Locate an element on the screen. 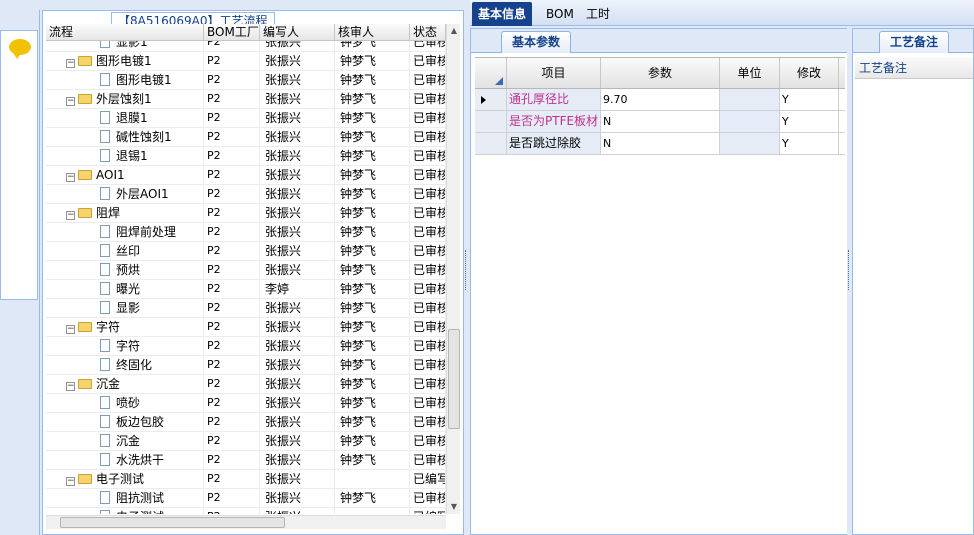 Image resolution: width=974 pixels, height=535 pixels. tree-row: 喷砂 P2 张振兴 钟梦飞 已审核 is located at coordinates (246, 403).